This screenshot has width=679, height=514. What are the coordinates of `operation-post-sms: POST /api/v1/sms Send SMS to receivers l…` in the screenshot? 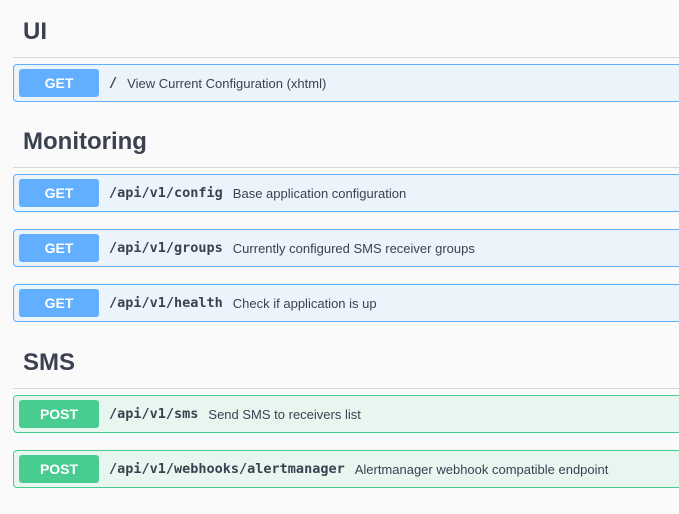 It's located at (346, 414).